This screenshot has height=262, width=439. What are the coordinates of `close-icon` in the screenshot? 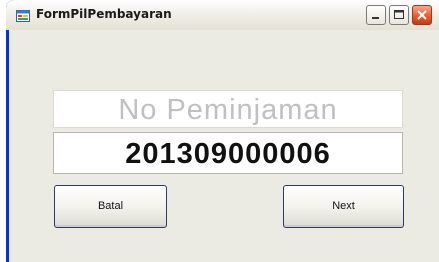 It's located at (422, 15).